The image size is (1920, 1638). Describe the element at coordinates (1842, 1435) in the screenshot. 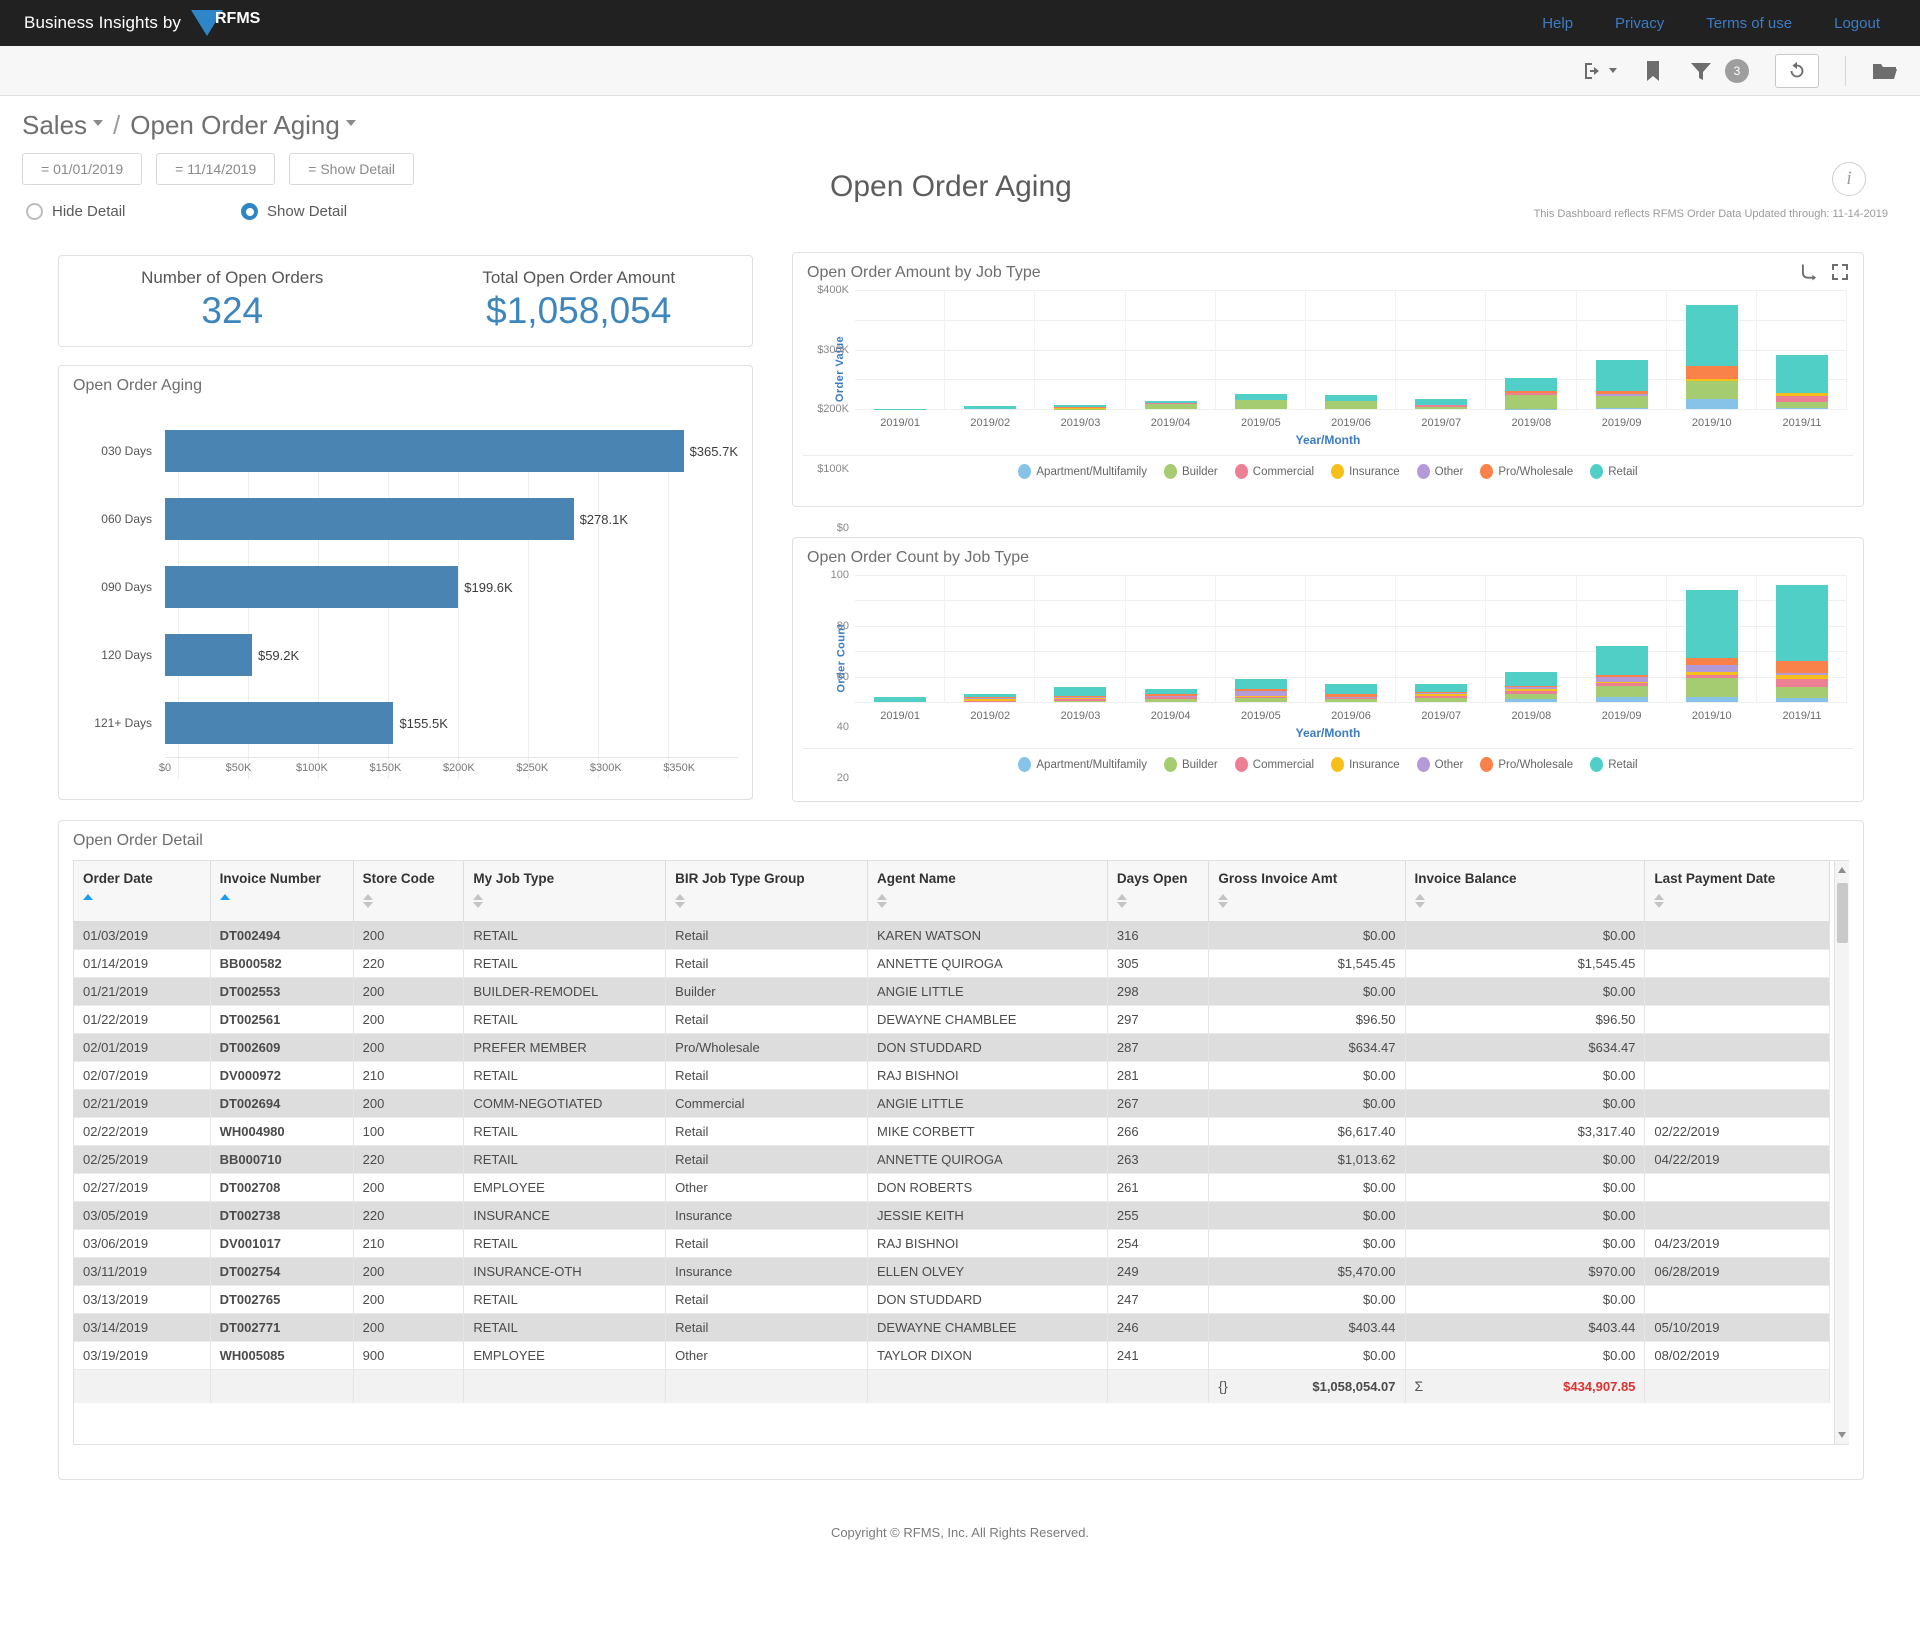

I see `scroll-down-icon` at that location.